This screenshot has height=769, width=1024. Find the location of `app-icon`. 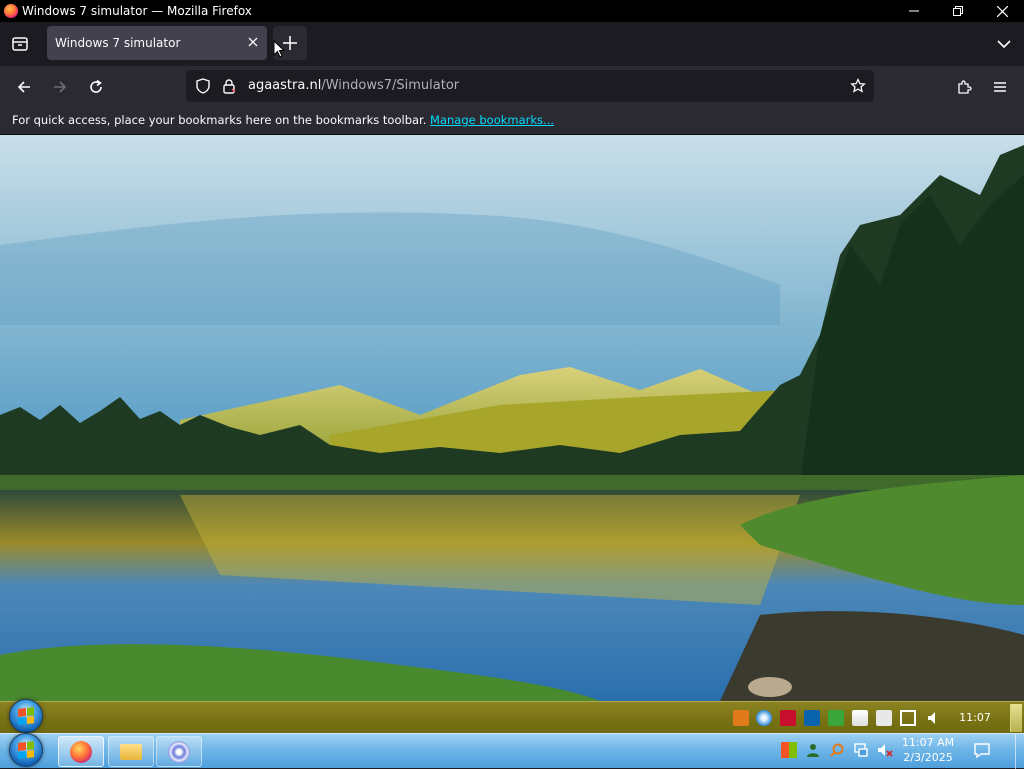

app-icon is located at coordinates (179, 751).